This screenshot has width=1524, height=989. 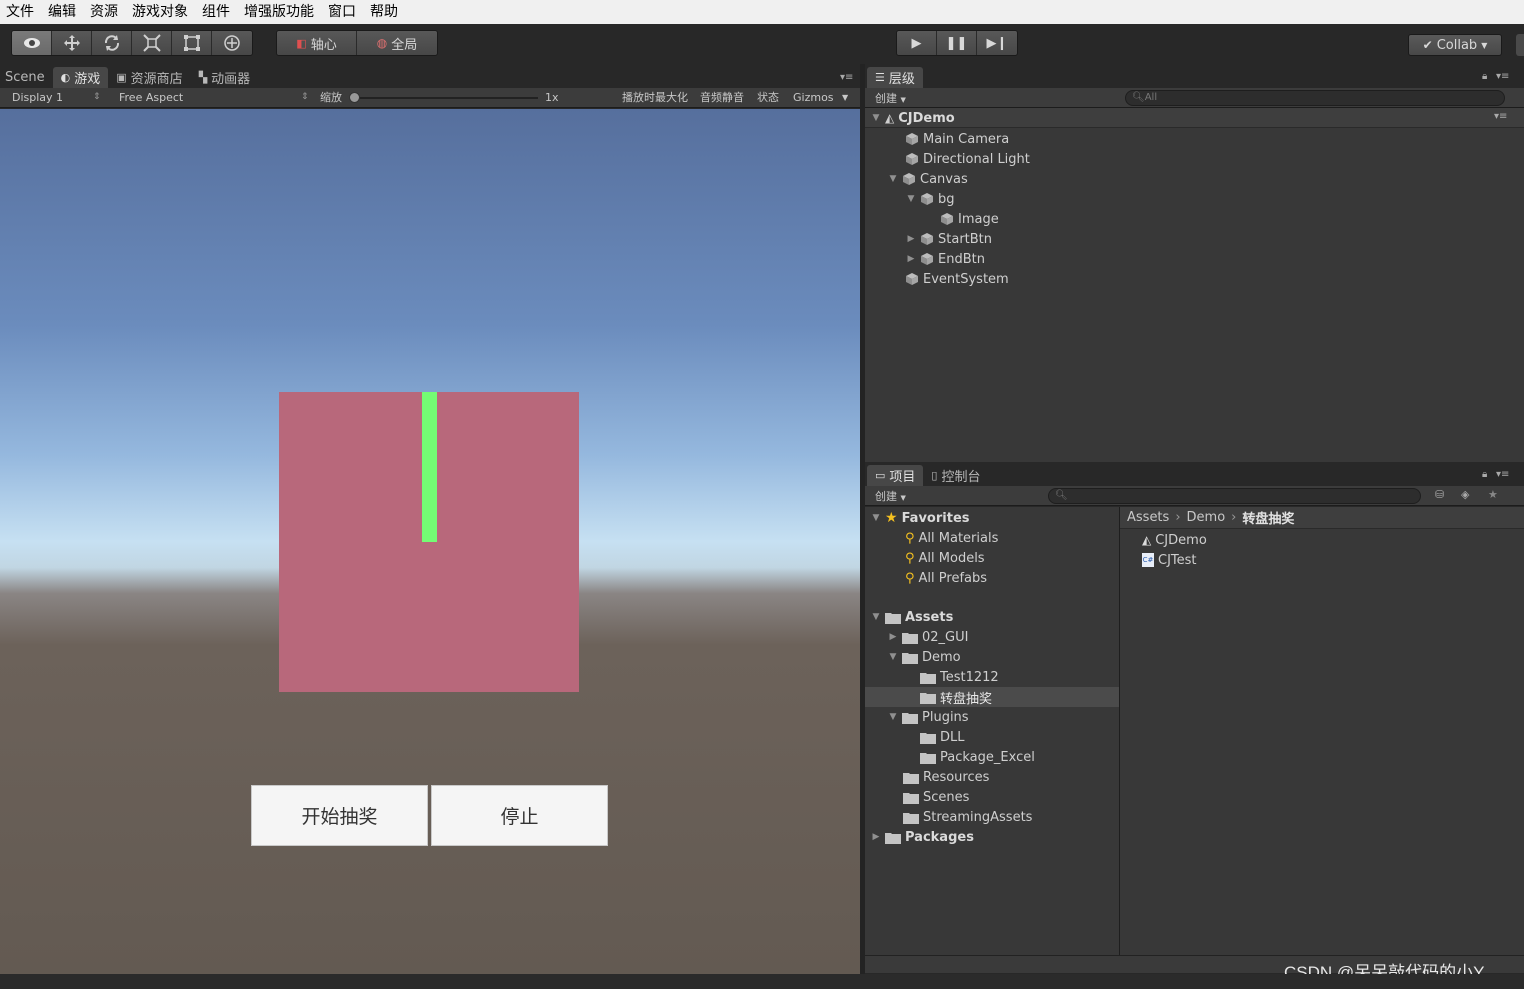 What do you see at coordinates (946, 777) in the screenshot?
I see `folder-resources: Resources` at bounding box center [946, 777].